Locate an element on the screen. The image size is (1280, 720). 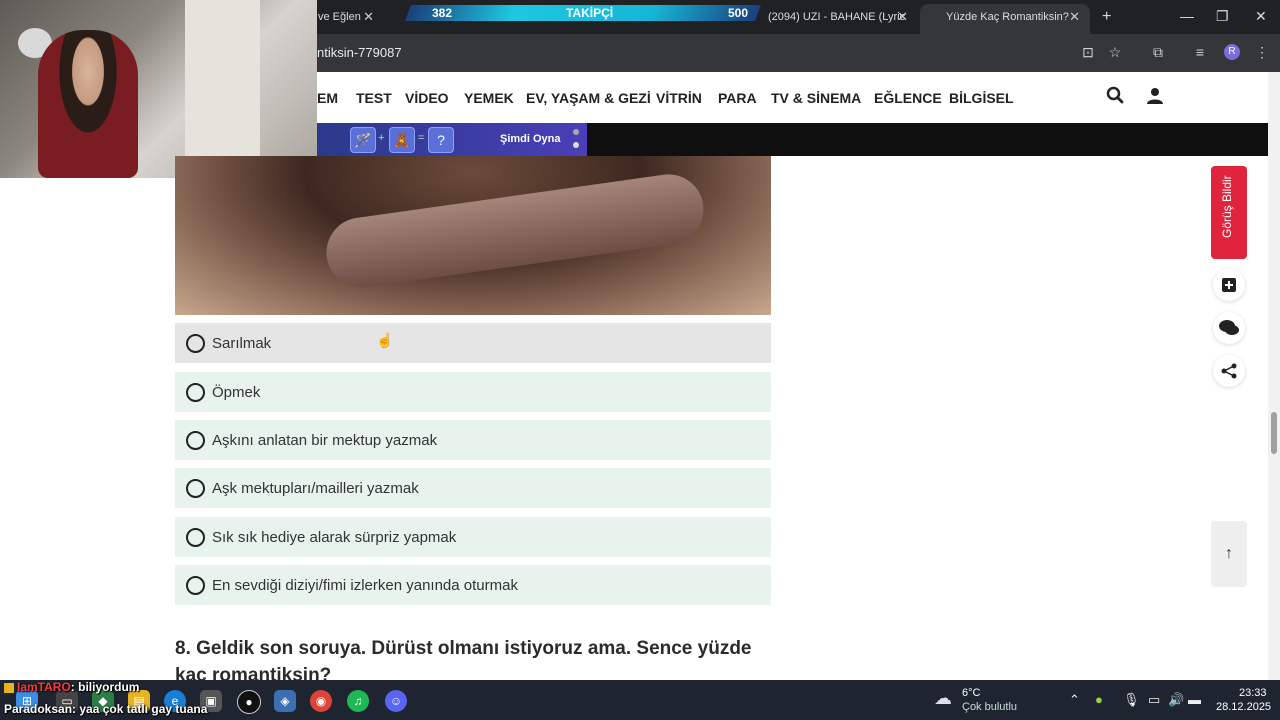
chat-username: IamTARO is located at coordinates (44, 687).